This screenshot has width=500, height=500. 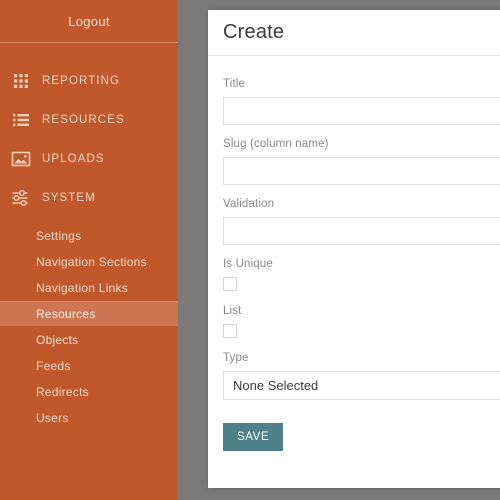 What do you see at coordinates (59, 236) in the screenshot?
I see `sidebar-item-label: Settings` at bounding box center [59, 236].